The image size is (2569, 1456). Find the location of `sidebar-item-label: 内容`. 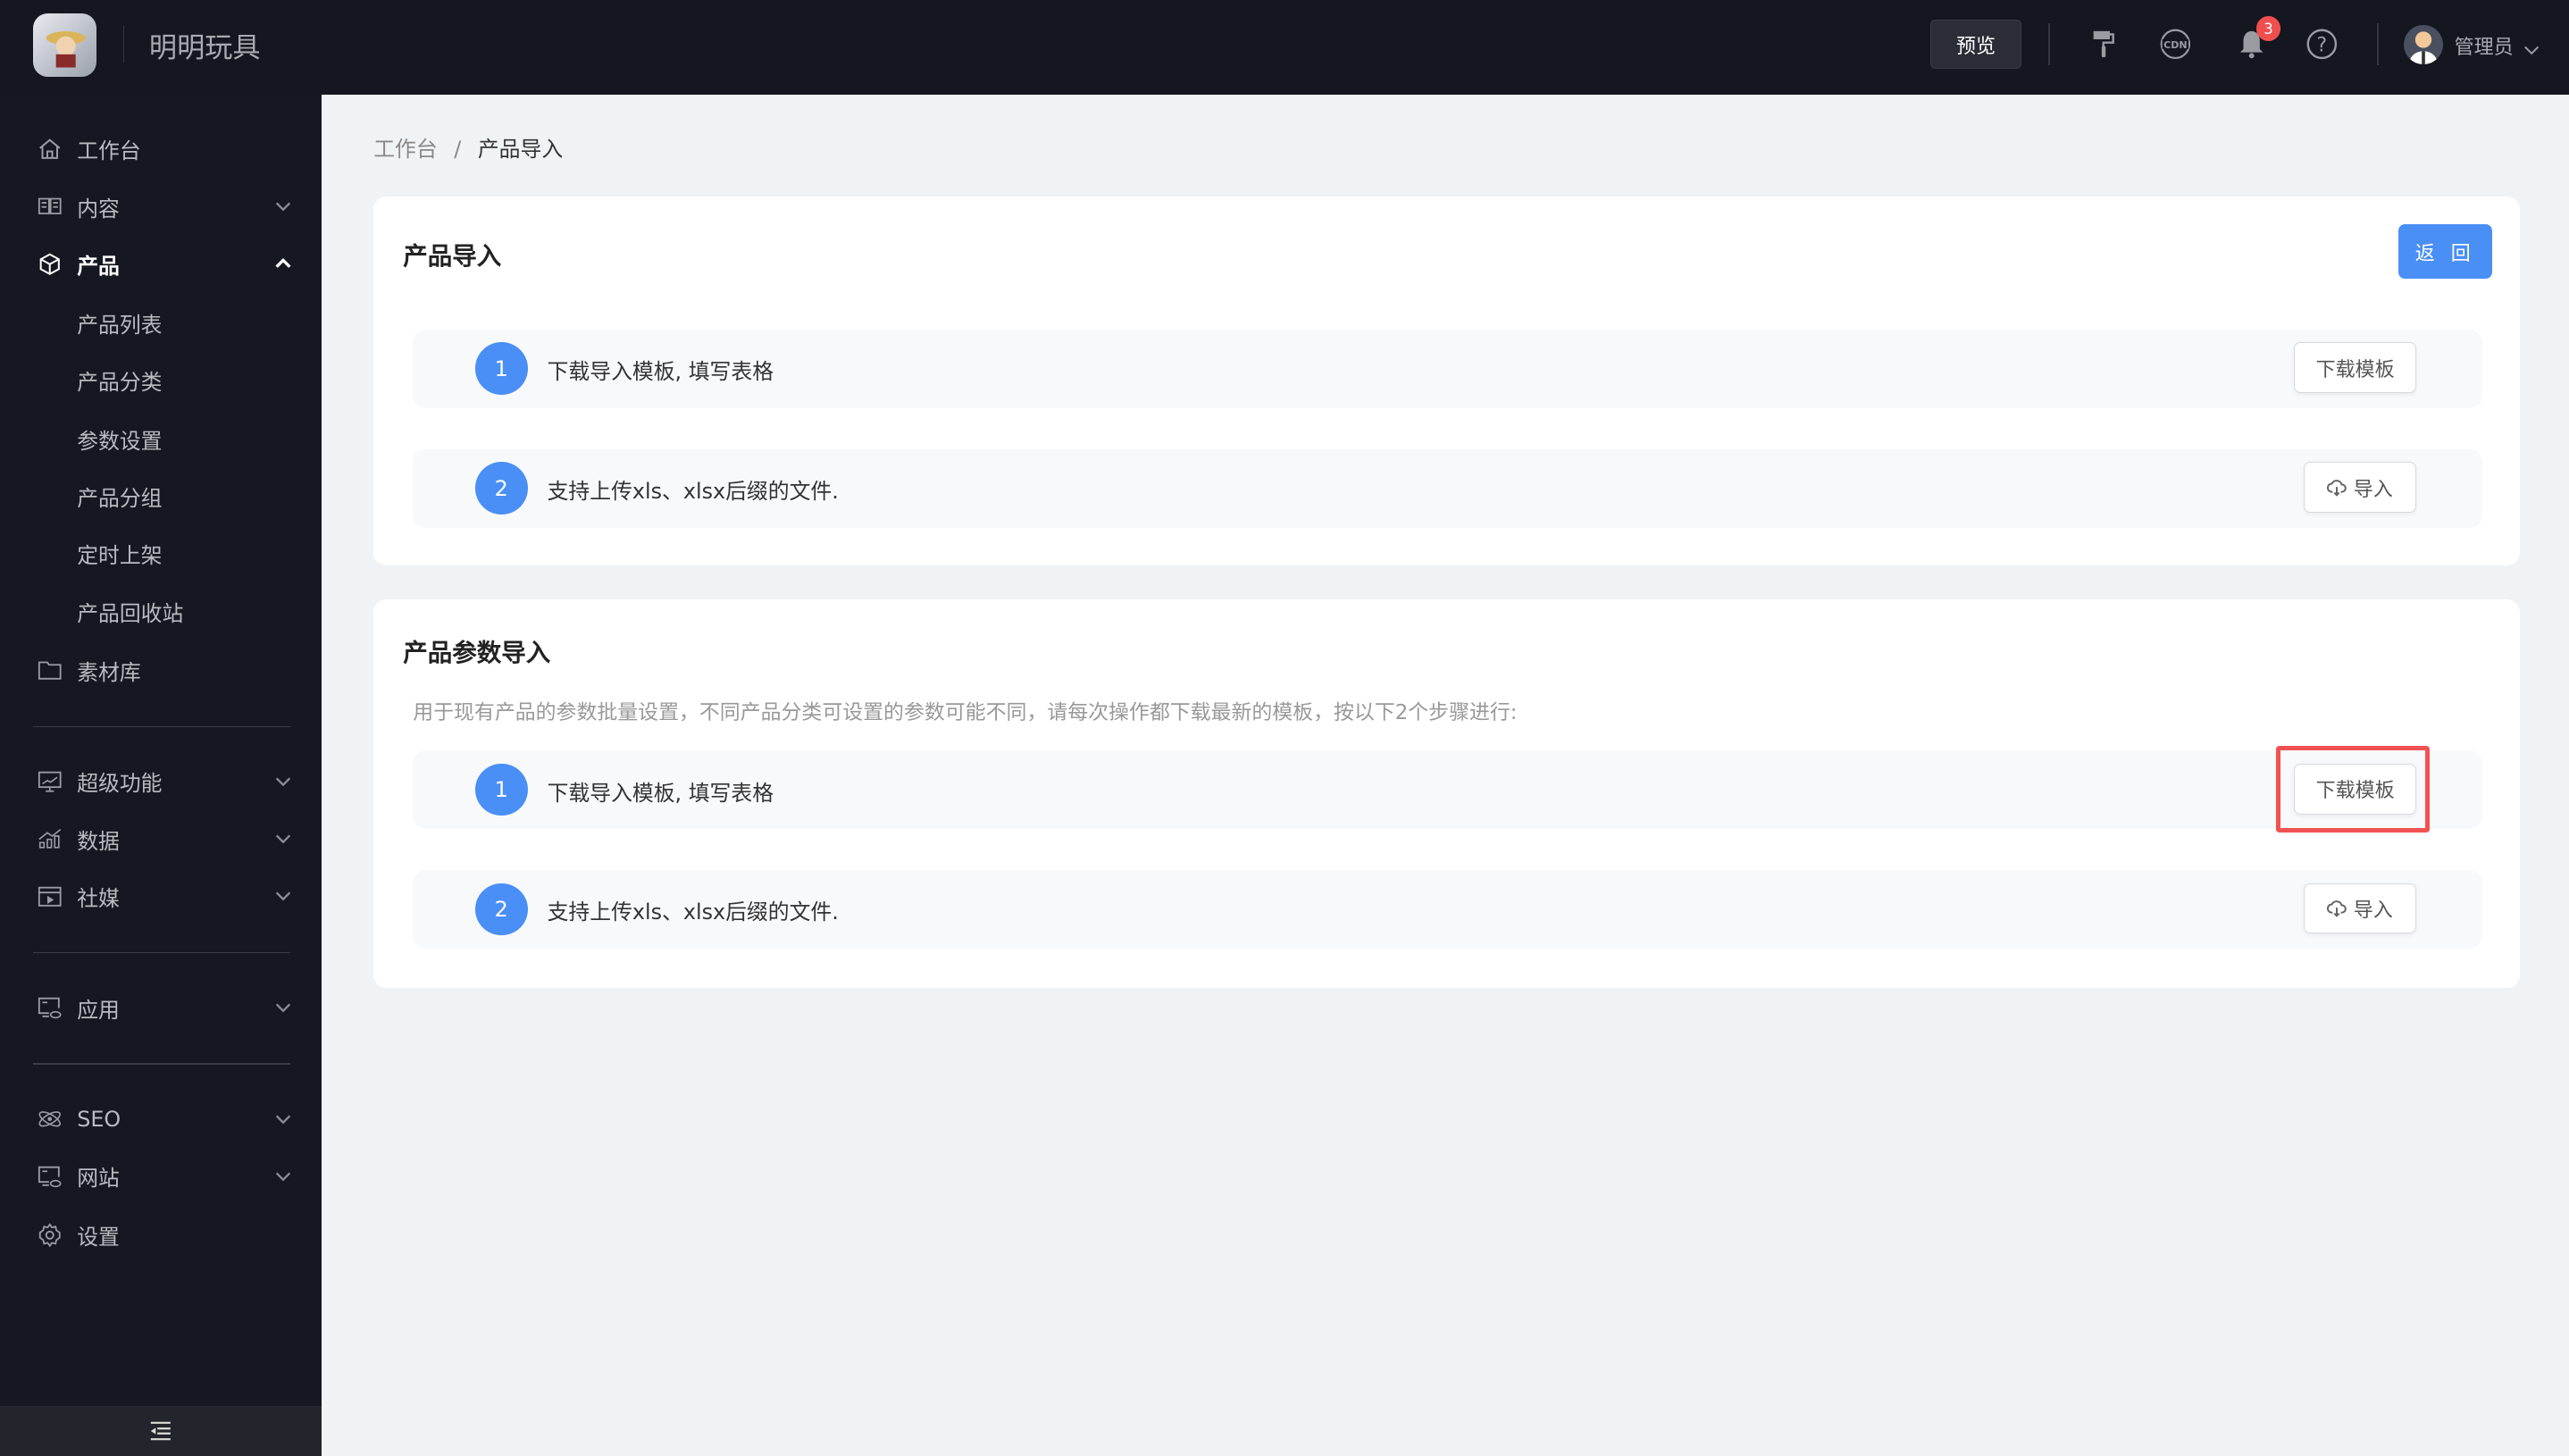

sidebar-item-label: 内容 is located at coordinates (98, 209).